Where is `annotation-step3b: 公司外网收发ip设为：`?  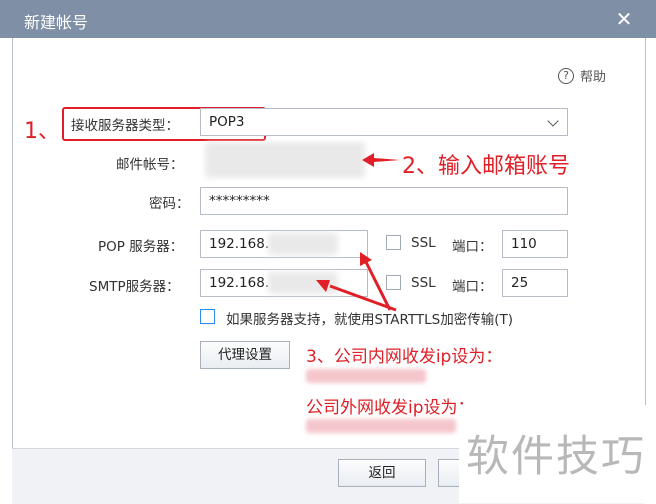
annotation-step3b: 公司外网收发ip设为： is located at coordinates (390, 408).